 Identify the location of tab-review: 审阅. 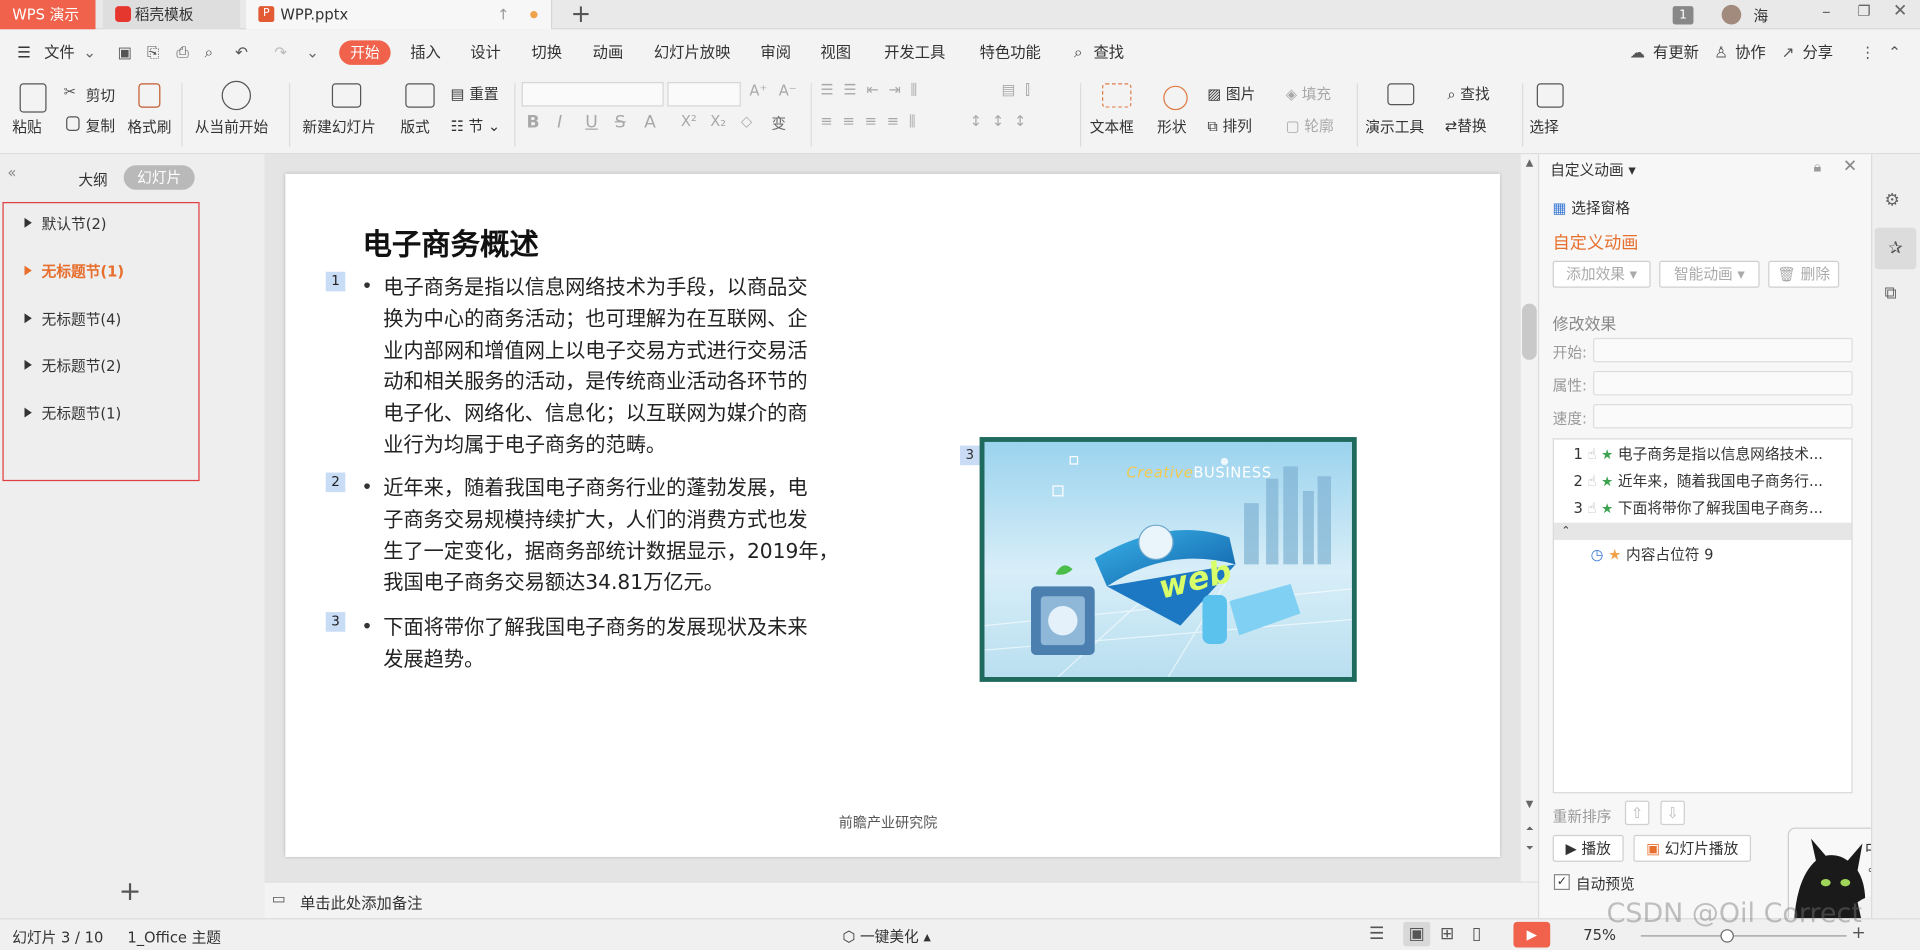
(775, 52).